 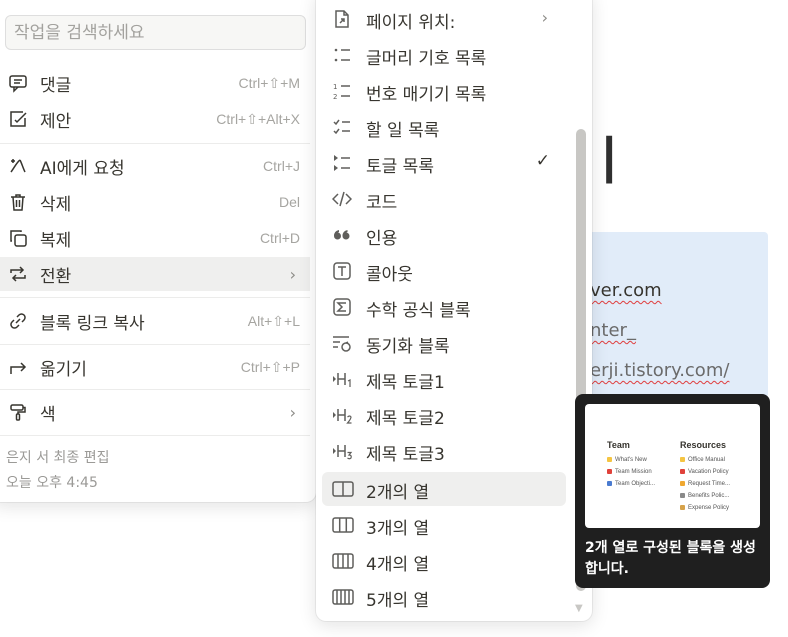 I want to click on menu-item-label: 색, so click(x=48, y=414).